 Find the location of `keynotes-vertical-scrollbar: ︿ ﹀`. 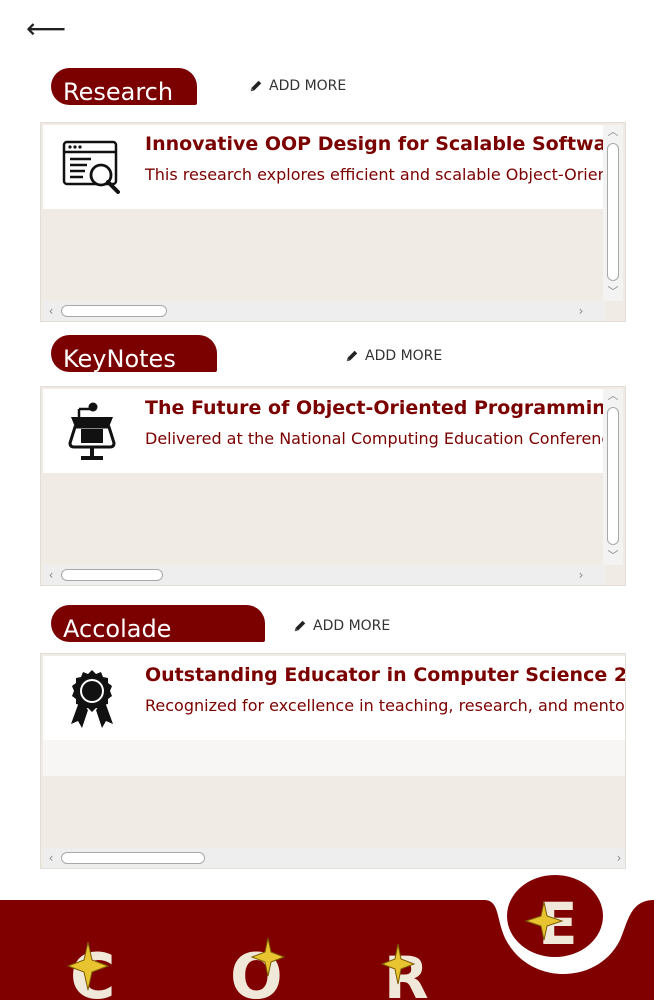

keynotes-vertical-scrollbar: ︿ ﹀ is located at coordinates (613, 477).